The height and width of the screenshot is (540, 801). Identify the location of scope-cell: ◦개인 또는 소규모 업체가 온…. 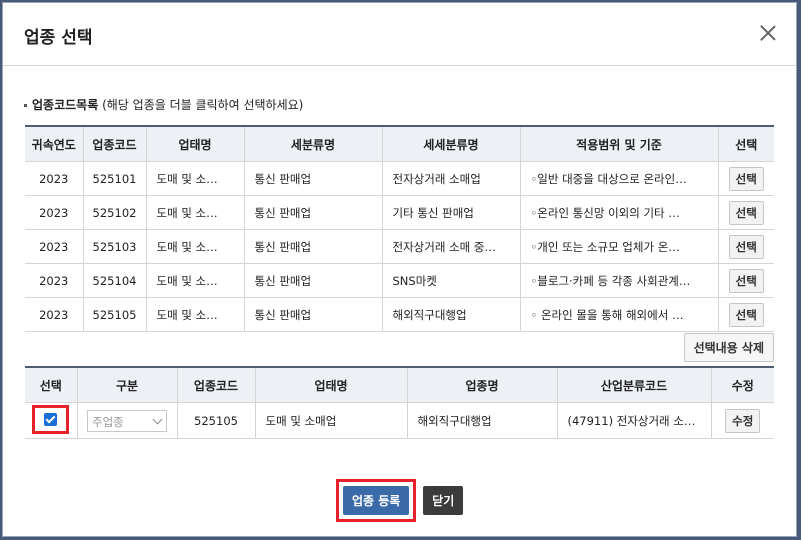
(619, 246).